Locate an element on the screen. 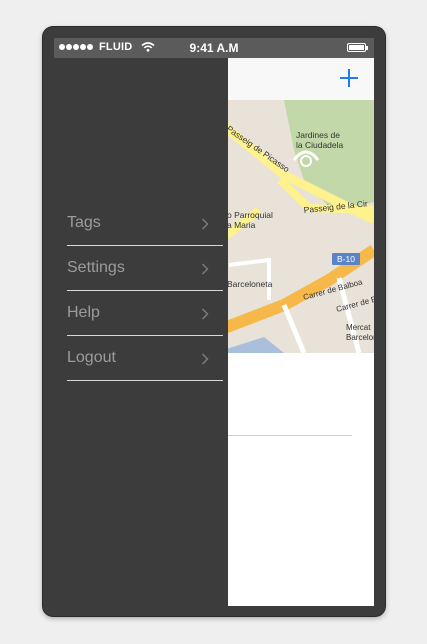 This screenshot has width=427, height=644. map-road-badge: B-10 is located at coordinates (346, 259).